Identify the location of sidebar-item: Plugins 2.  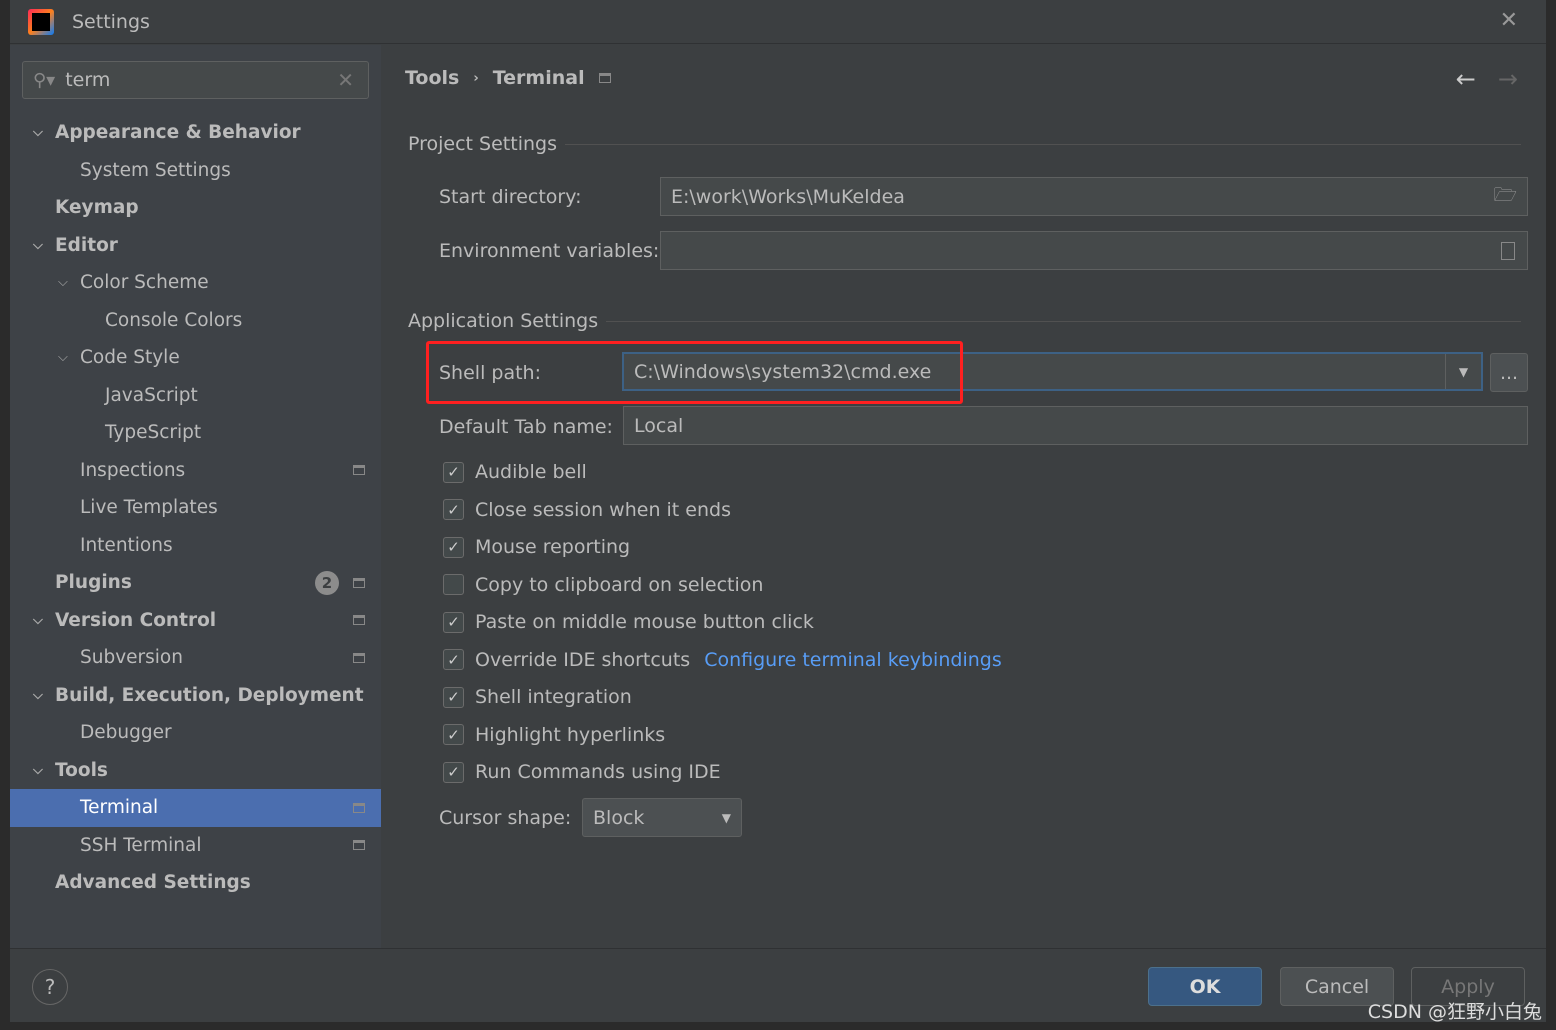
(195, 583).